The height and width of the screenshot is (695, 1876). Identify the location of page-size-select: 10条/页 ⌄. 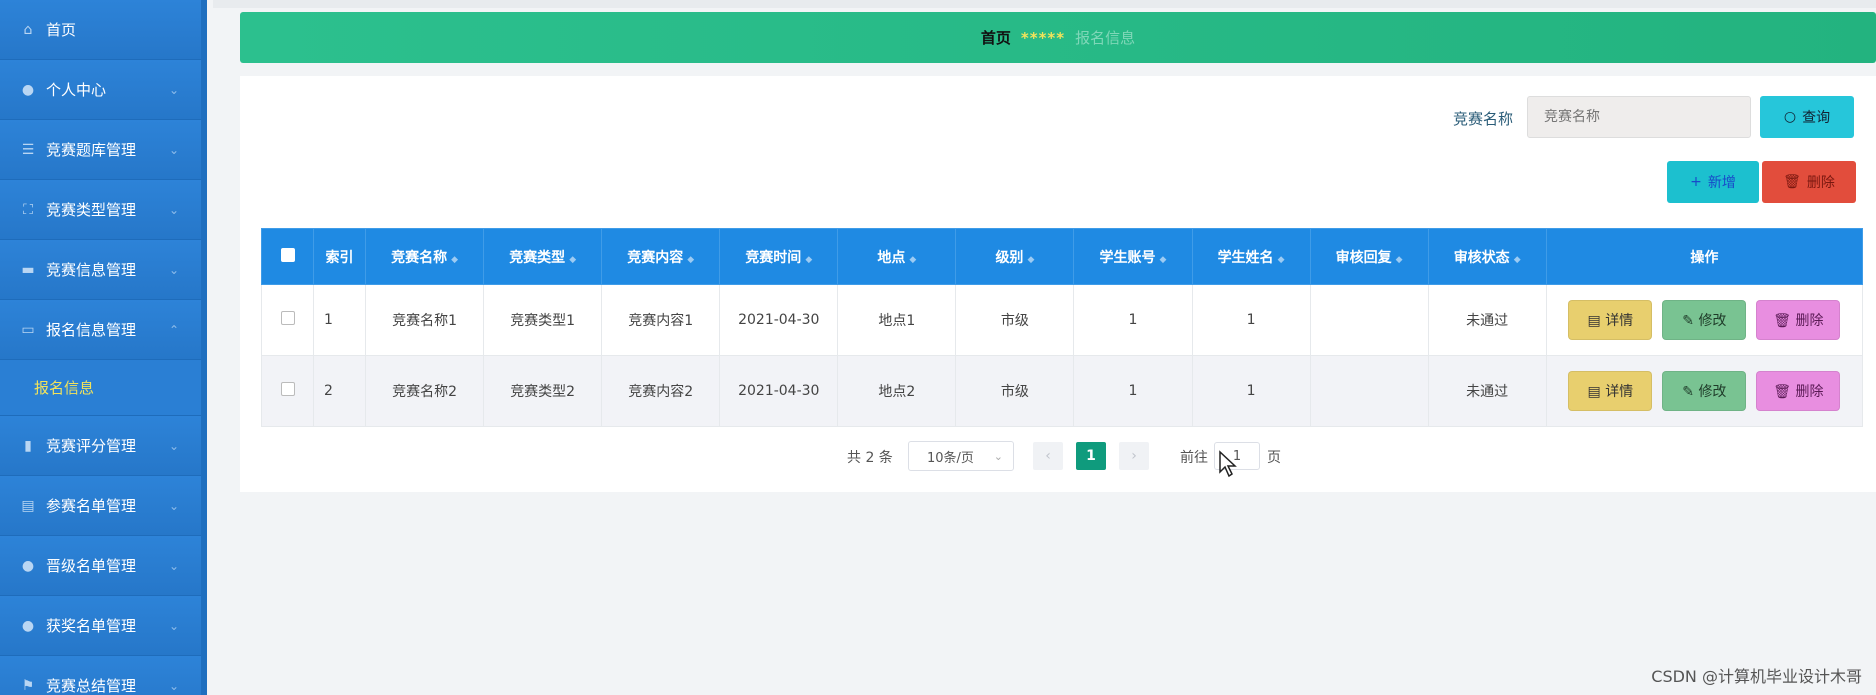
(961, 456).